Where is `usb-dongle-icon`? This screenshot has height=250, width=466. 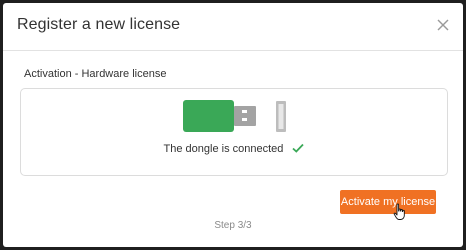
usb-dongle-icon is located at coordinates (234, 116).